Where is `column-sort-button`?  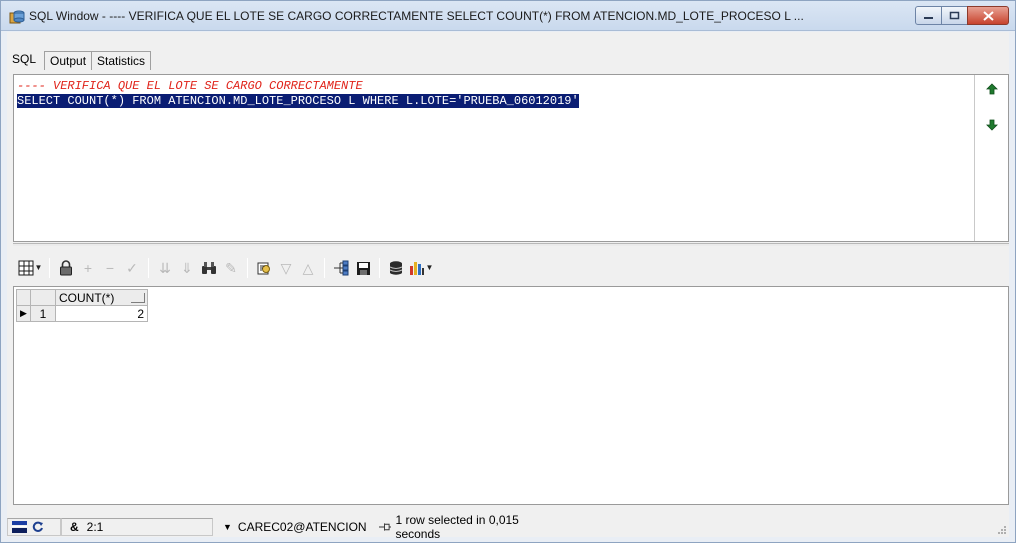 column-sort-button is located at coordinates (138, 298).